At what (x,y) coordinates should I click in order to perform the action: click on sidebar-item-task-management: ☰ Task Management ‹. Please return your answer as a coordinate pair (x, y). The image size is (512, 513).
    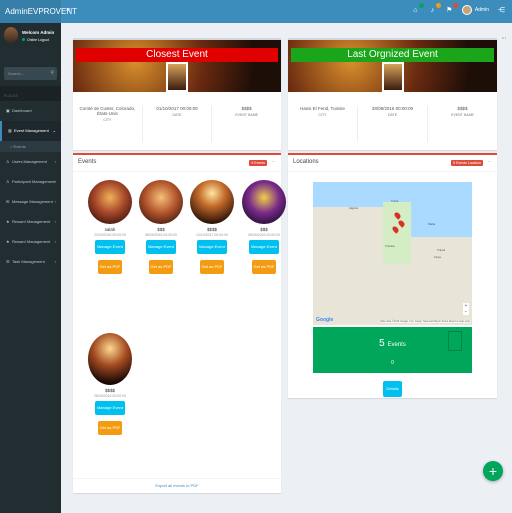
    Looking at the image, I should click on (30, 262).